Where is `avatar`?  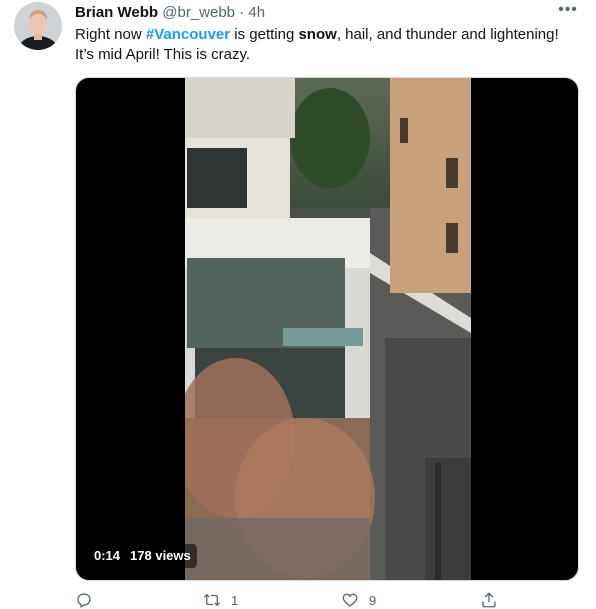 avatar is located at coordinates (38, 26).